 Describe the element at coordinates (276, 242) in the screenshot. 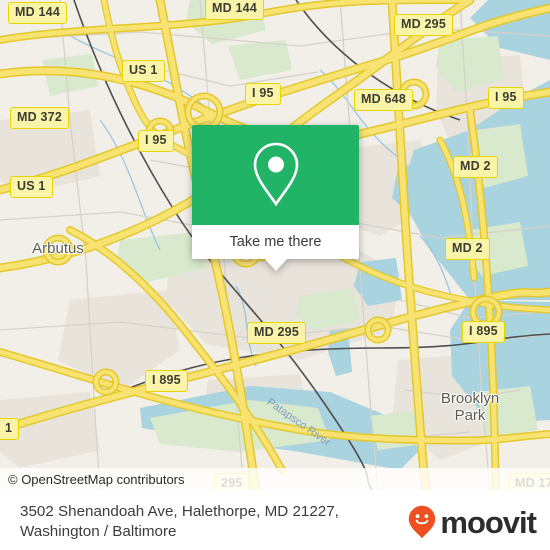

I see `take-me-there-button: Take me there` at that location.